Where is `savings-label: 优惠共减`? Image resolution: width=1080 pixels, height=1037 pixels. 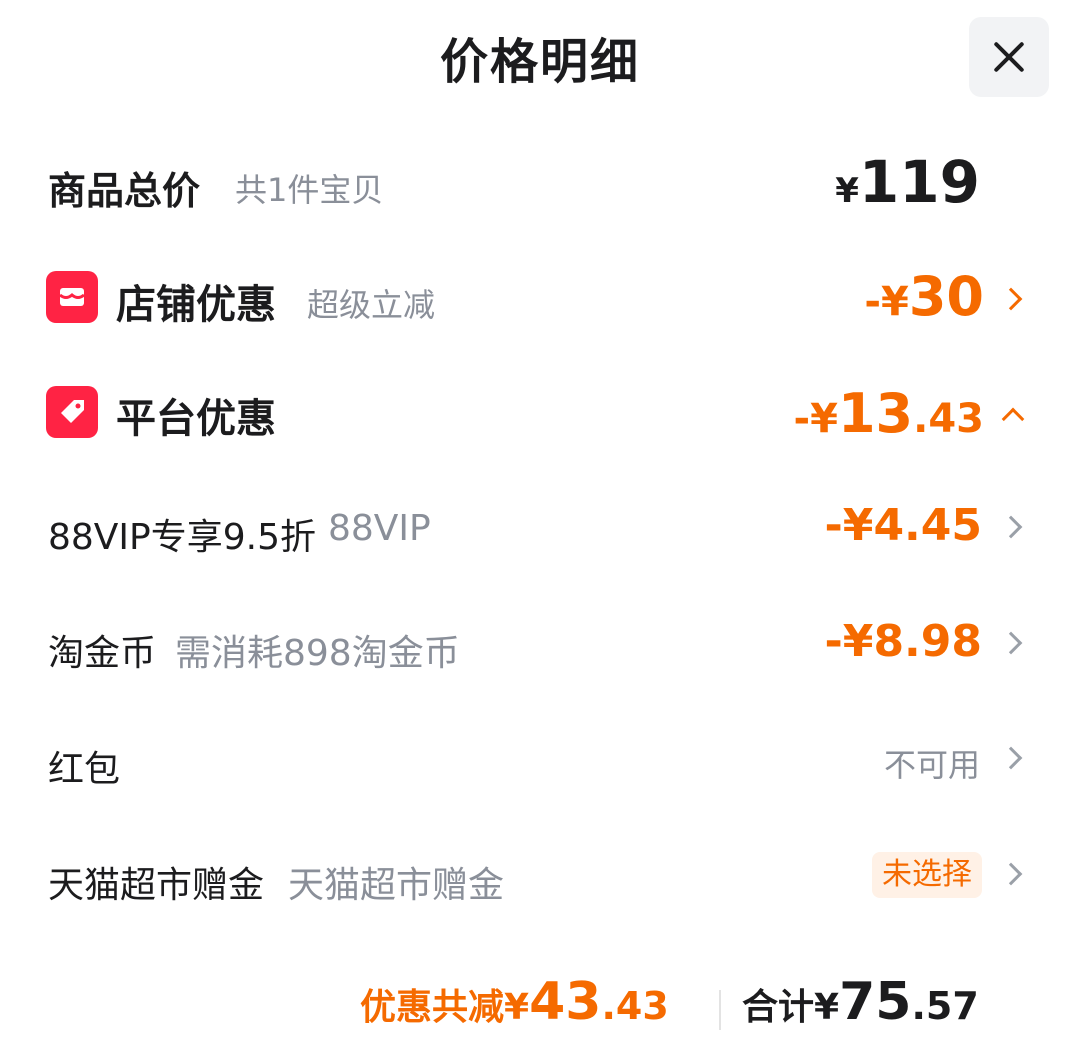
savings-label: 优惠共减 is located at coordinates (432, 1007).